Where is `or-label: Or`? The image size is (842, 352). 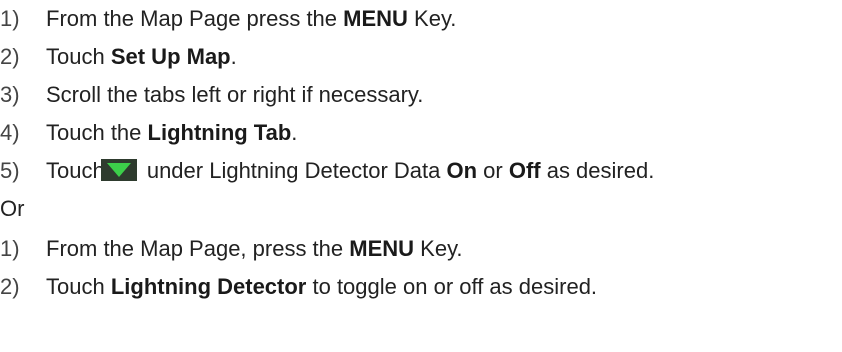 or-label: Or is located at coordinates (12, 208).